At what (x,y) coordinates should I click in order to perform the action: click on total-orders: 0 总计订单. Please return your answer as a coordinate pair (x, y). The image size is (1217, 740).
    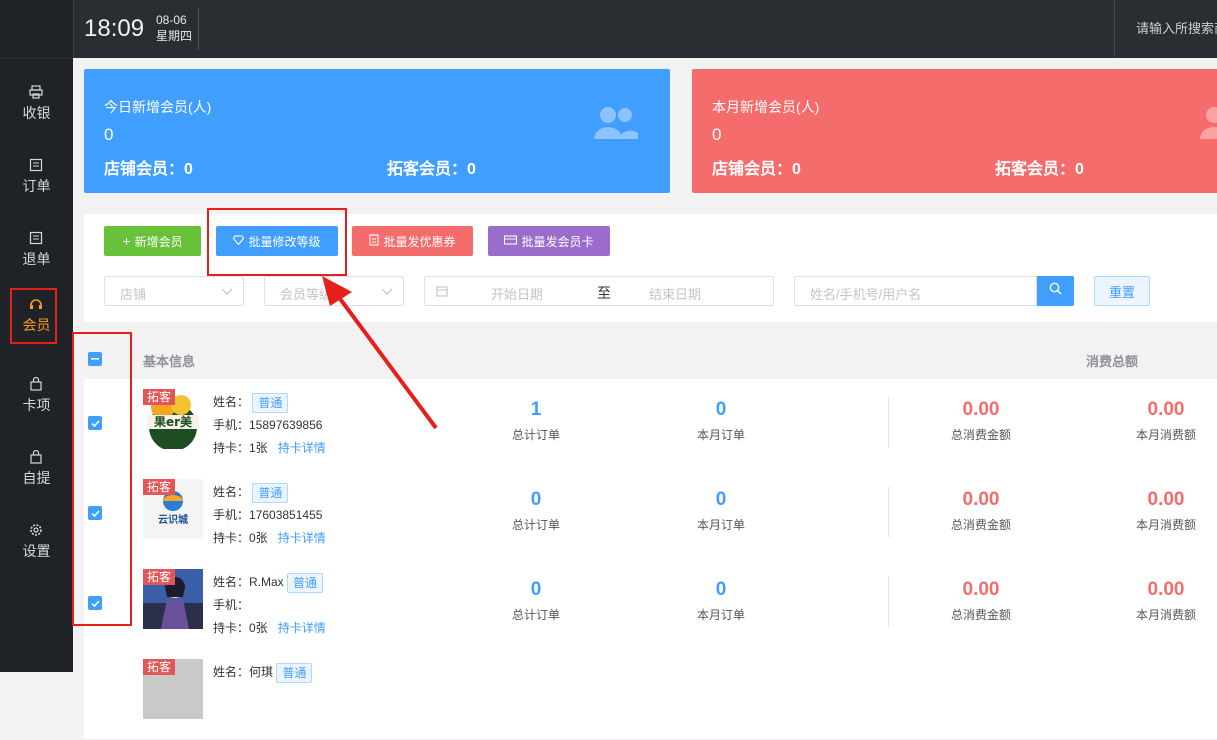
    Looking at the image, I should click on (536, 601).